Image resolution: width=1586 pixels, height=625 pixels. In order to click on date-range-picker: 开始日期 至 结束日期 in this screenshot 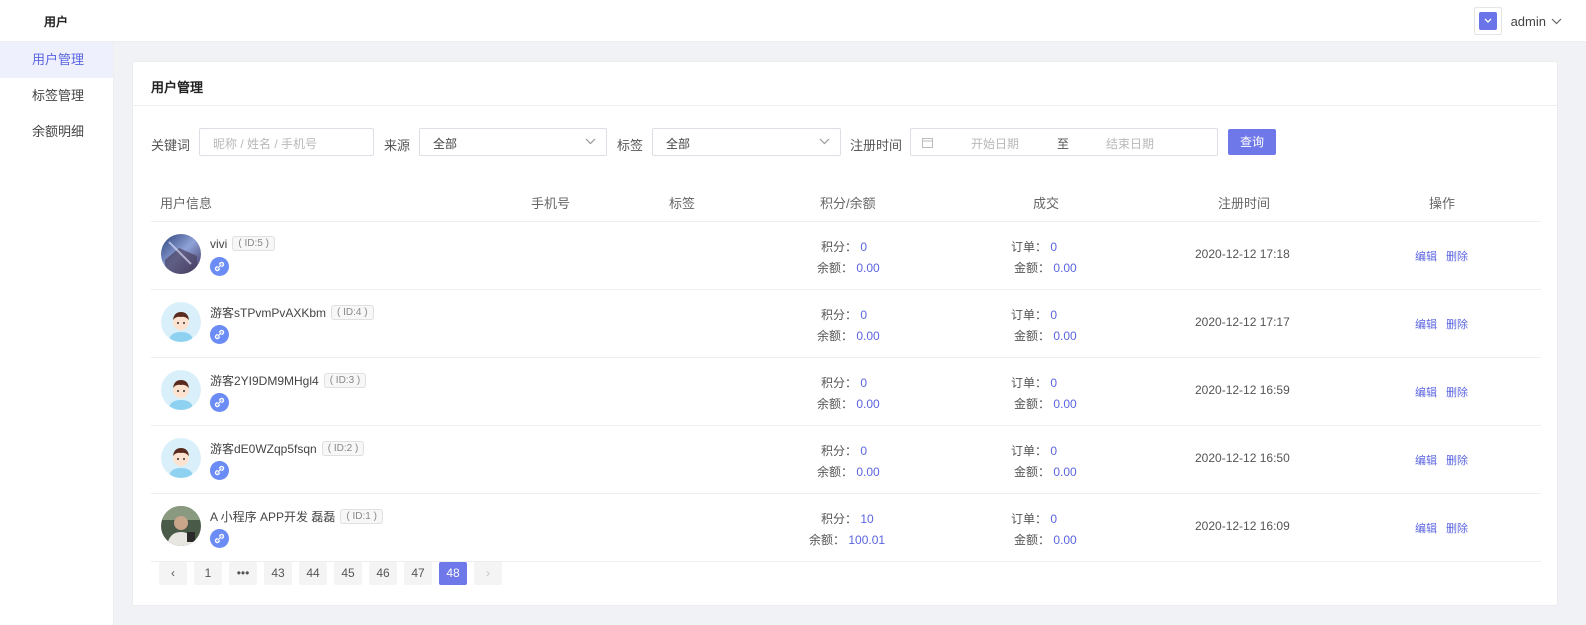, I will do `click(1064, 142)`.